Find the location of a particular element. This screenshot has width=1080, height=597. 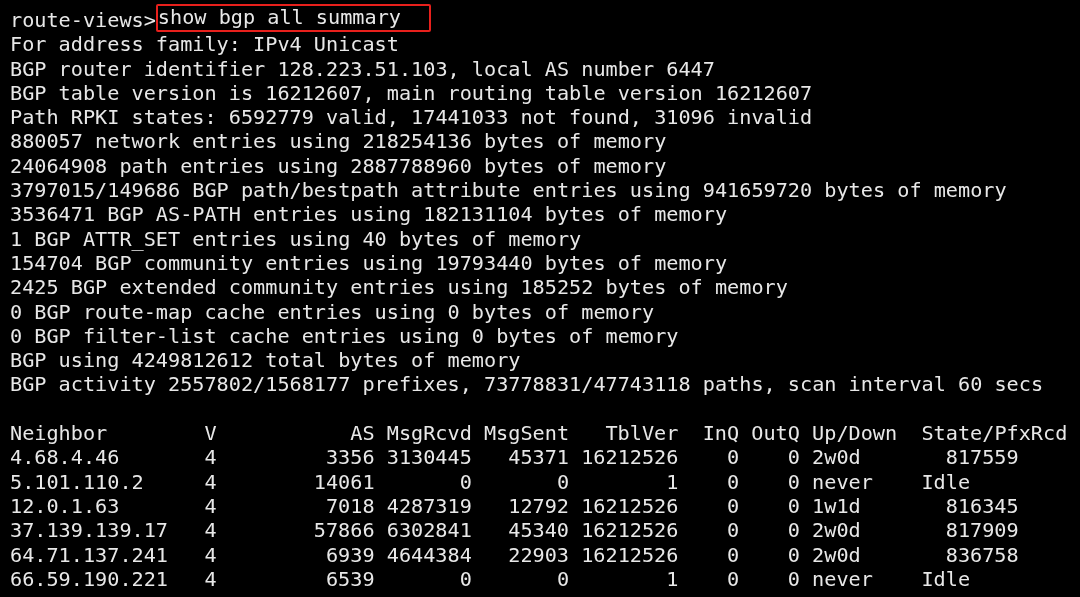

column-header: MsgRcvd is located at coordinates (429, 433).